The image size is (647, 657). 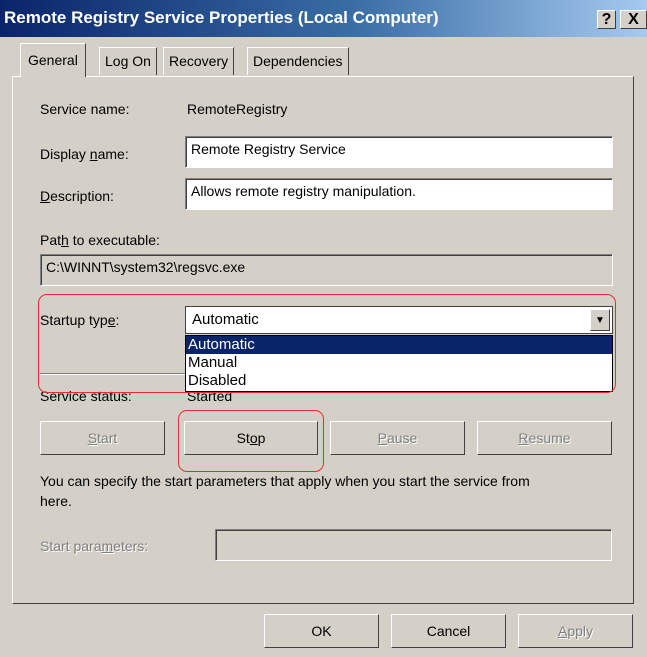 I want to click on apply-button: Apply, so click(x=575, y=631).